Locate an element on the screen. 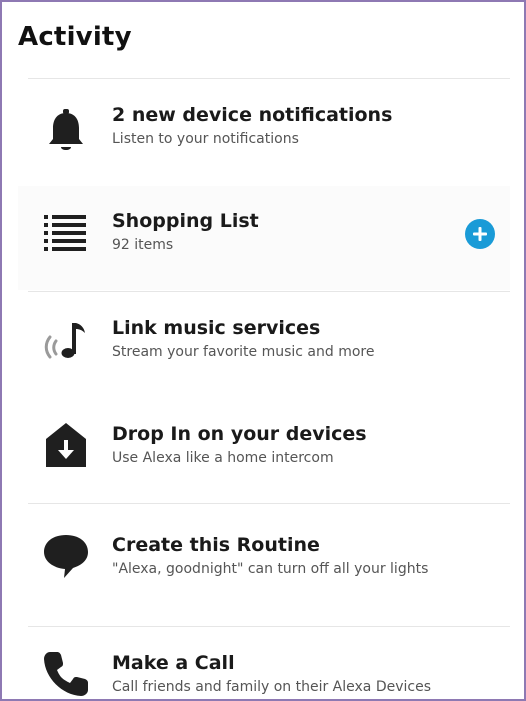  item-title: Create this Routine is located at coordinates (216, 545).